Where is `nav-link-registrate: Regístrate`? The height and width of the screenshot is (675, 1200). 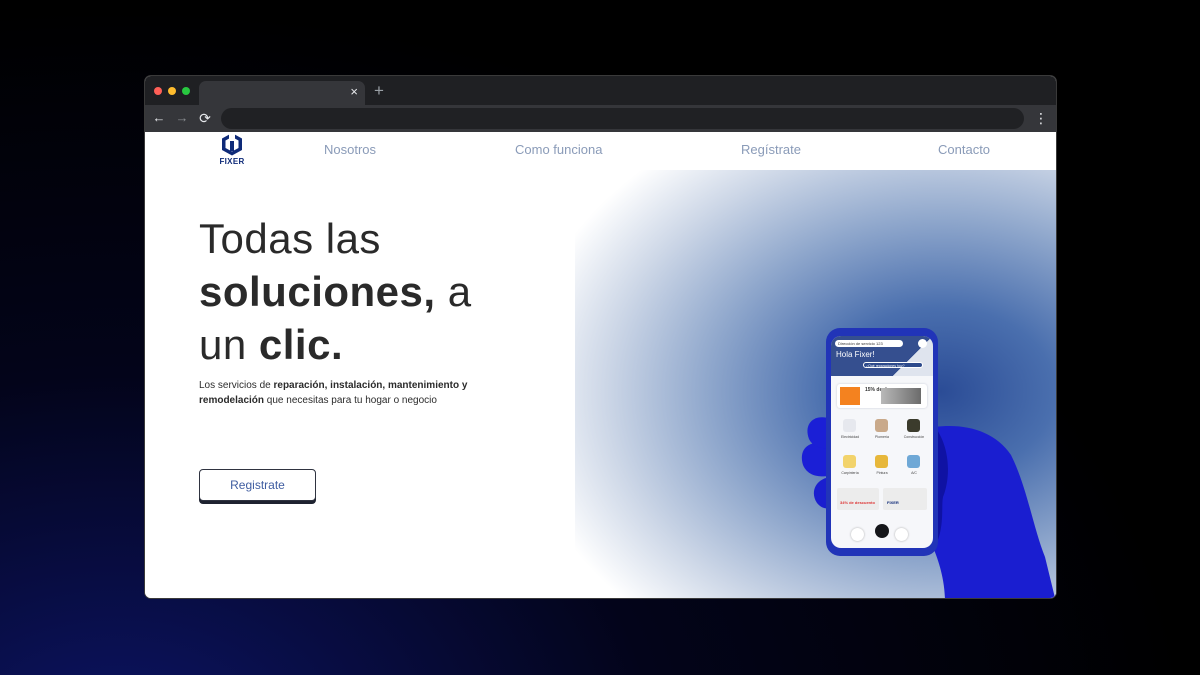 nav-link-registrate: Regístrate is located at coordinates (771, 150).